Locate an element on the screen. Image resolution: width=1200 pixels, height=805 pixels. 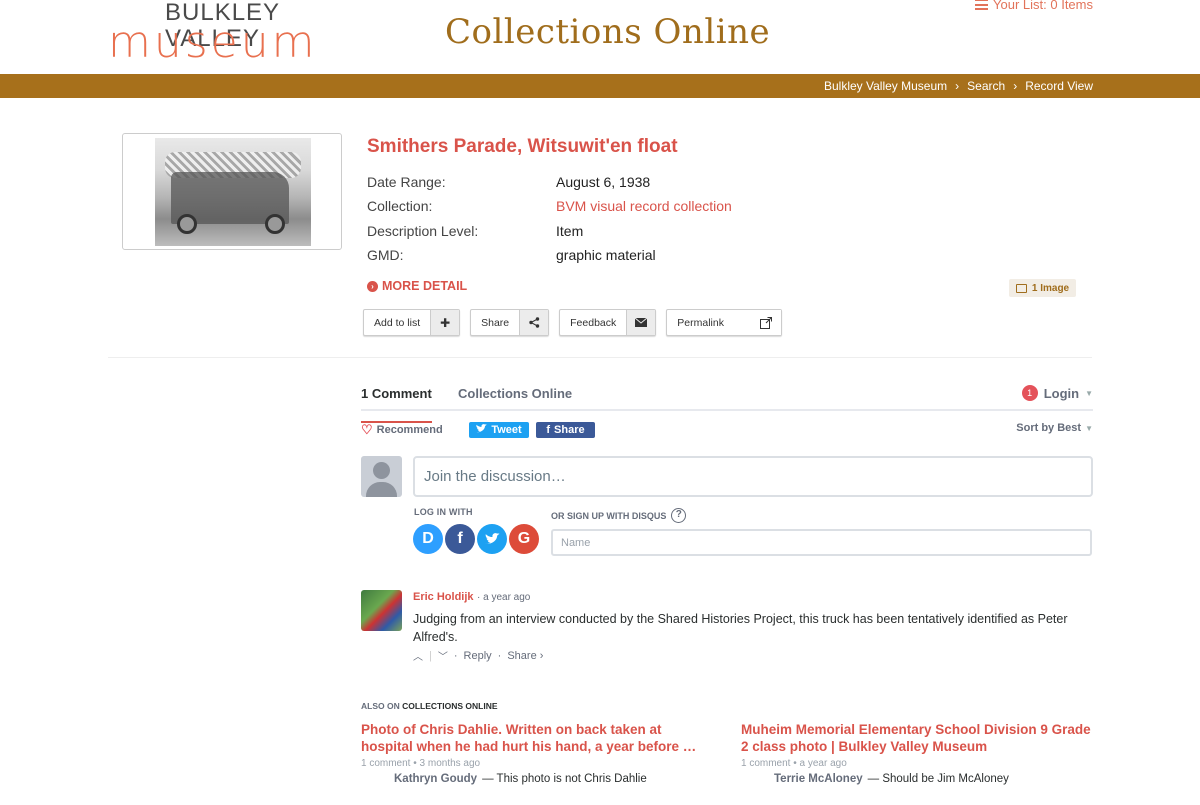
field-collection: Collection: BVM visual record collection is located at coordinates (549, 206).